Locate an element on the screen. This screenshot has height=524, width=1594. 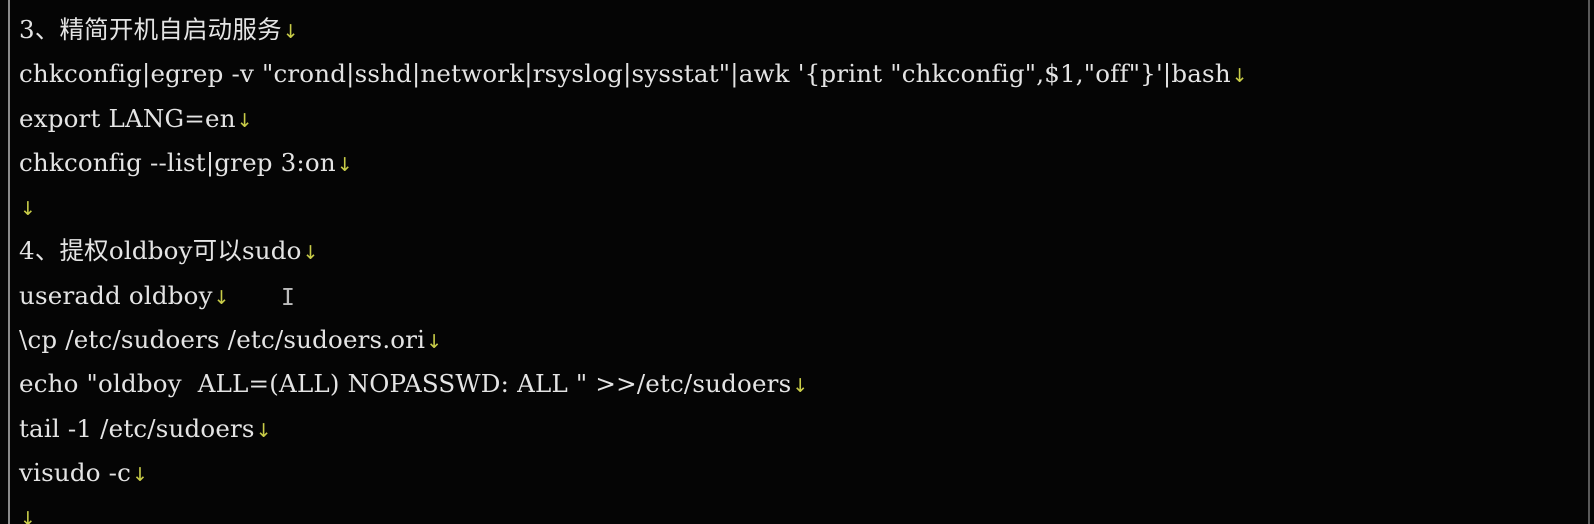
text-line: export LANG=en↓ is located at coordinates (633, 119).